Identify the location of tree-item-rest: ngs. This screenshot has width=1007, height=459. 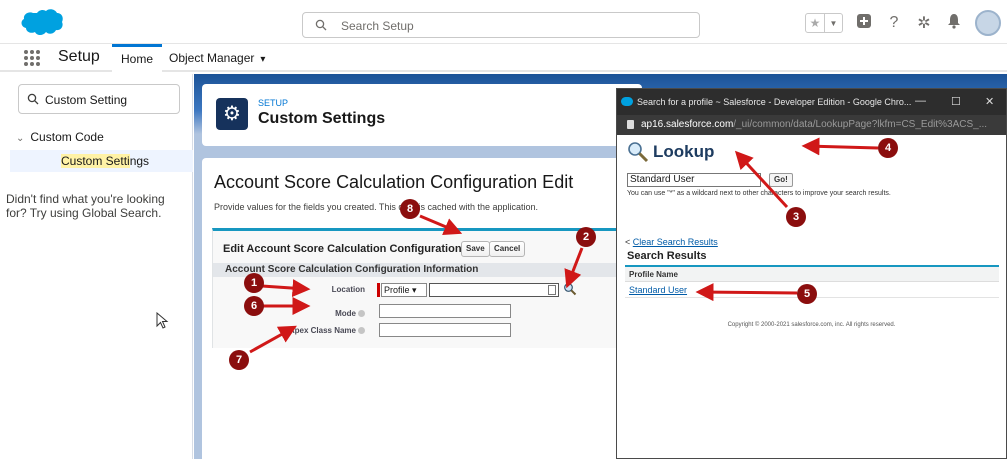
(139, 161).